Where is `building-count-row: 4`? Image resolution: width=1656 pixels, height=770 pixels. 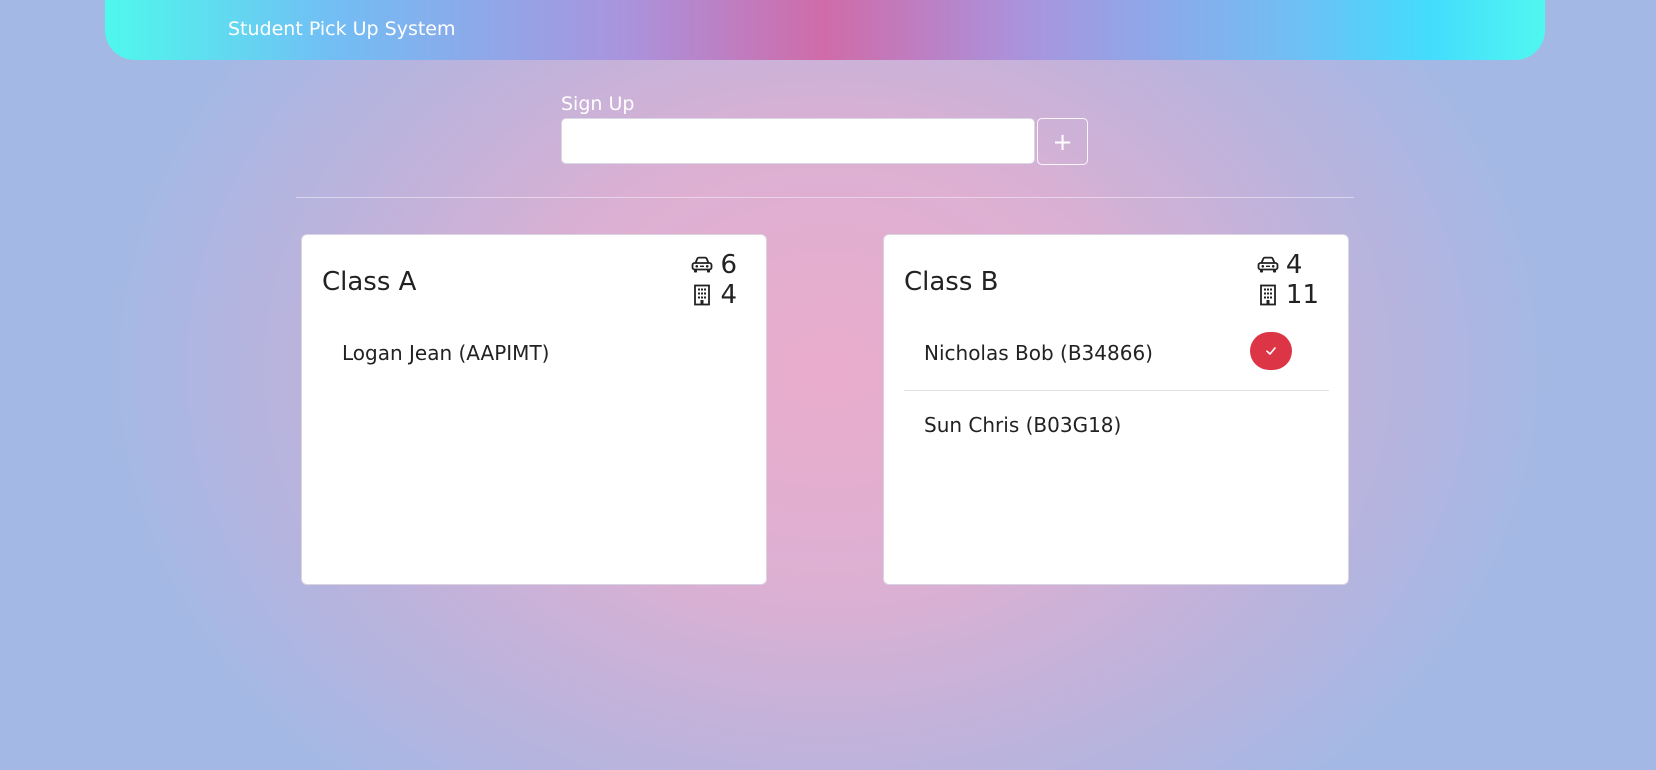
building-count-row: 4 is located at coordinates (713, 295).